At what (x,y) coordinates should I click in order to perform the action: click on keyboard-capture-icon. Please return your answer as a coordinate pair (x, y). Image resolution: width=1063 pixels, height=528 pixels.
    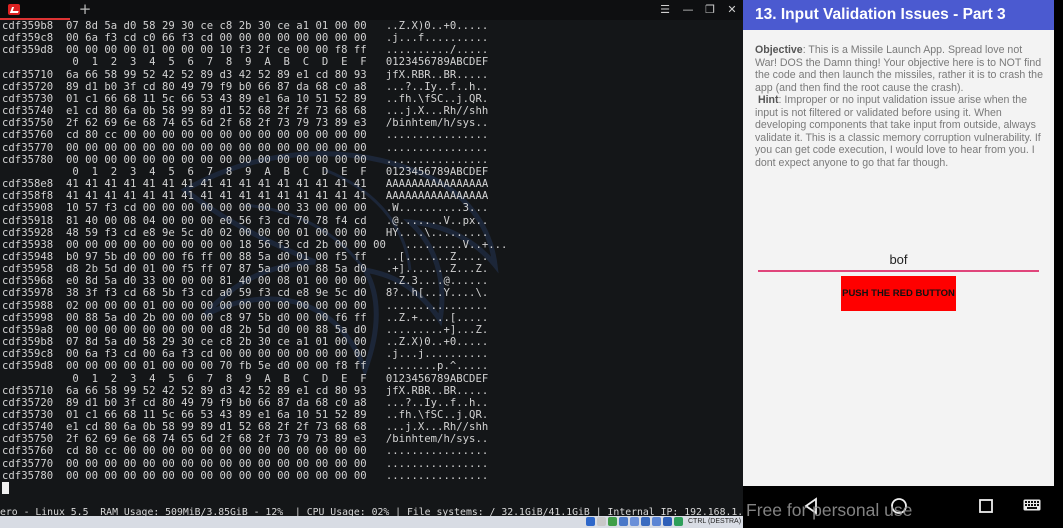
    Looking at the image, I should click on (678, 521).